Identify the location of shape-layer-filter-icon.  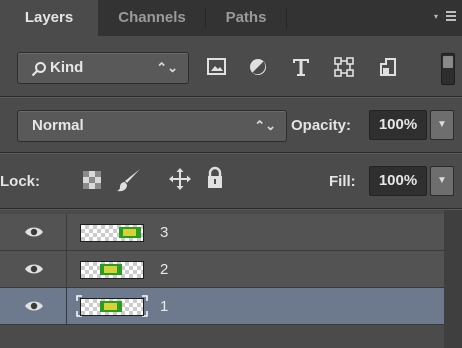
(344, 67).